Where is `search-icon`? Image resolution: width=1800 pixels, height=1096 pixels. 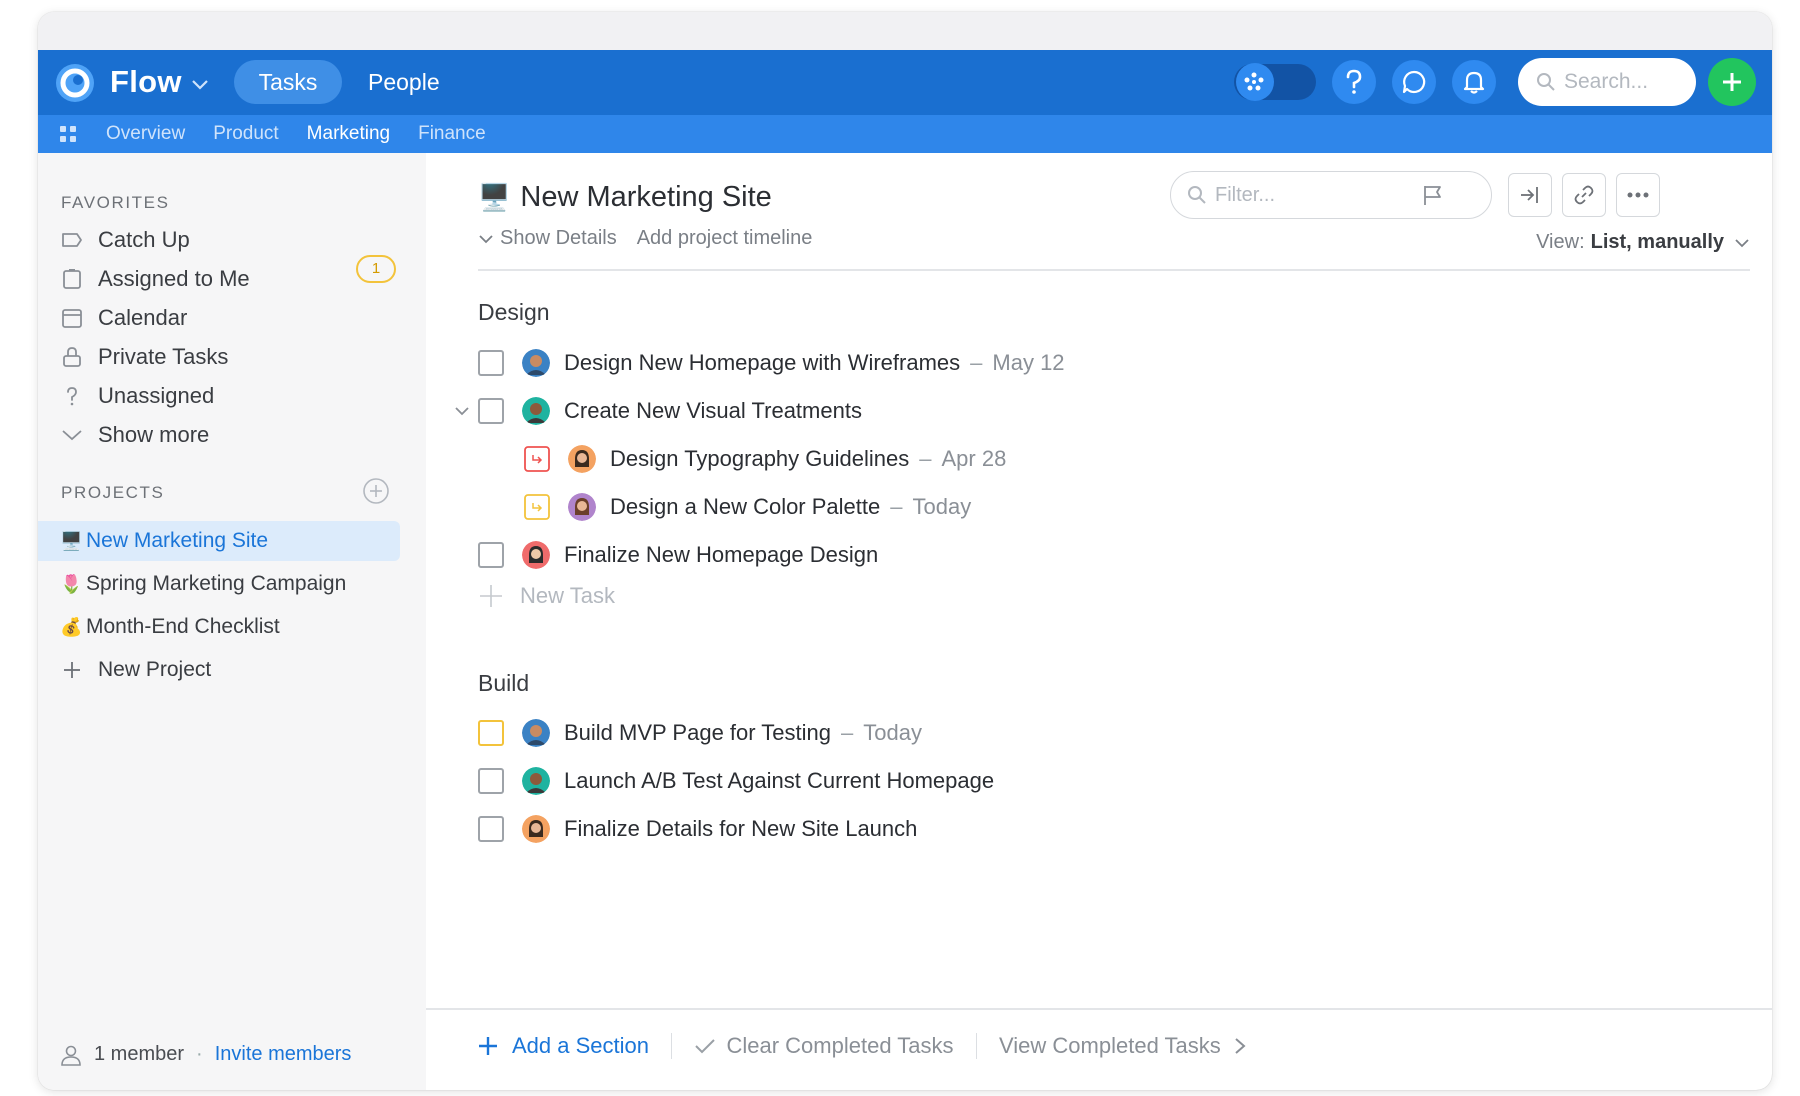 search-icon is located at coordinates (1197, 195).